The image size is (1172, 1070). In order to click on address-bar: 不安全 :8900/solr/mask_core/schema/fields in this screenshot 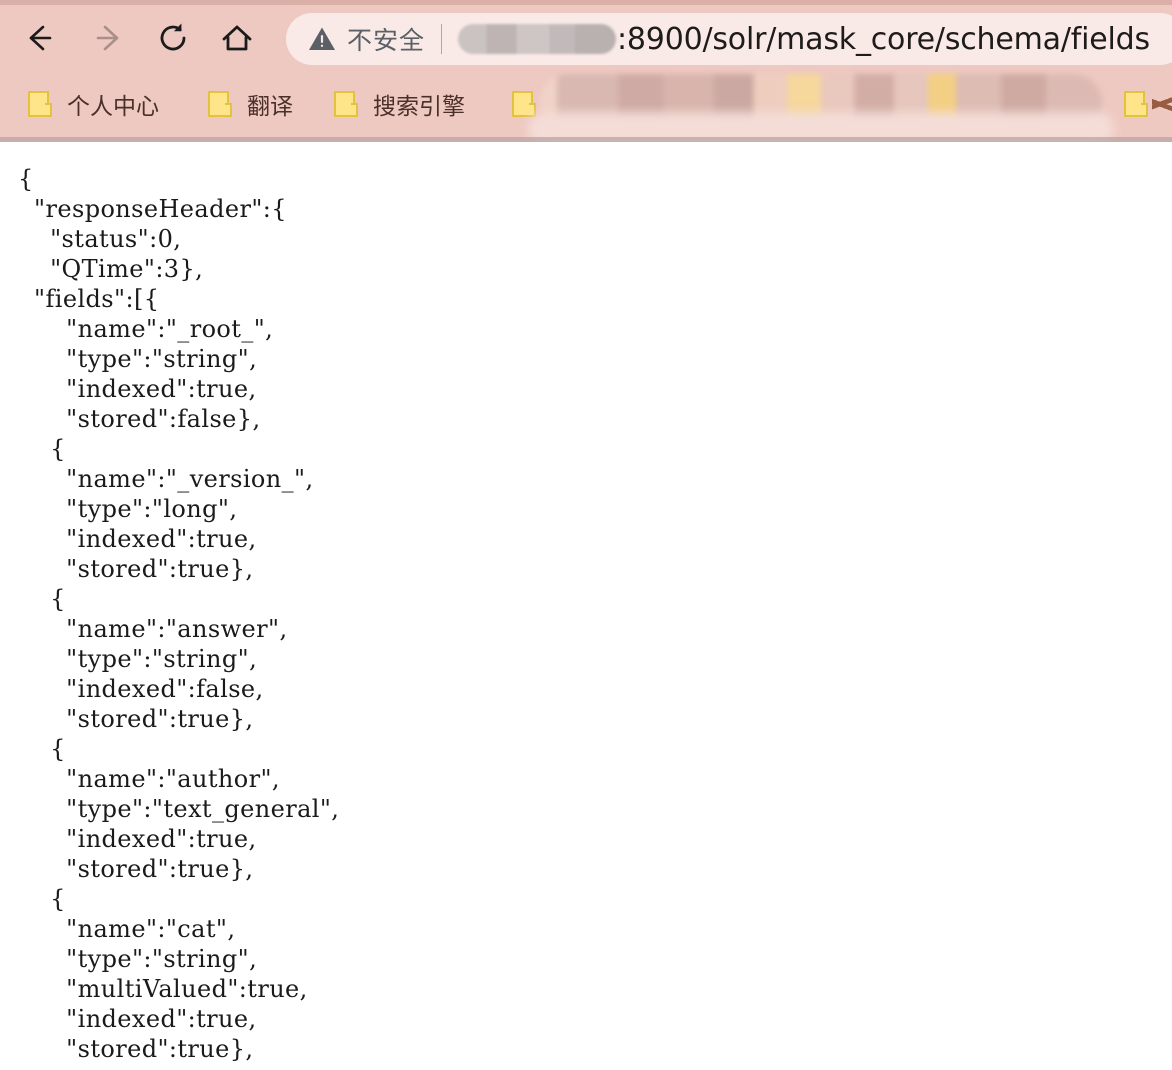, I will do `click(729, 39)`.